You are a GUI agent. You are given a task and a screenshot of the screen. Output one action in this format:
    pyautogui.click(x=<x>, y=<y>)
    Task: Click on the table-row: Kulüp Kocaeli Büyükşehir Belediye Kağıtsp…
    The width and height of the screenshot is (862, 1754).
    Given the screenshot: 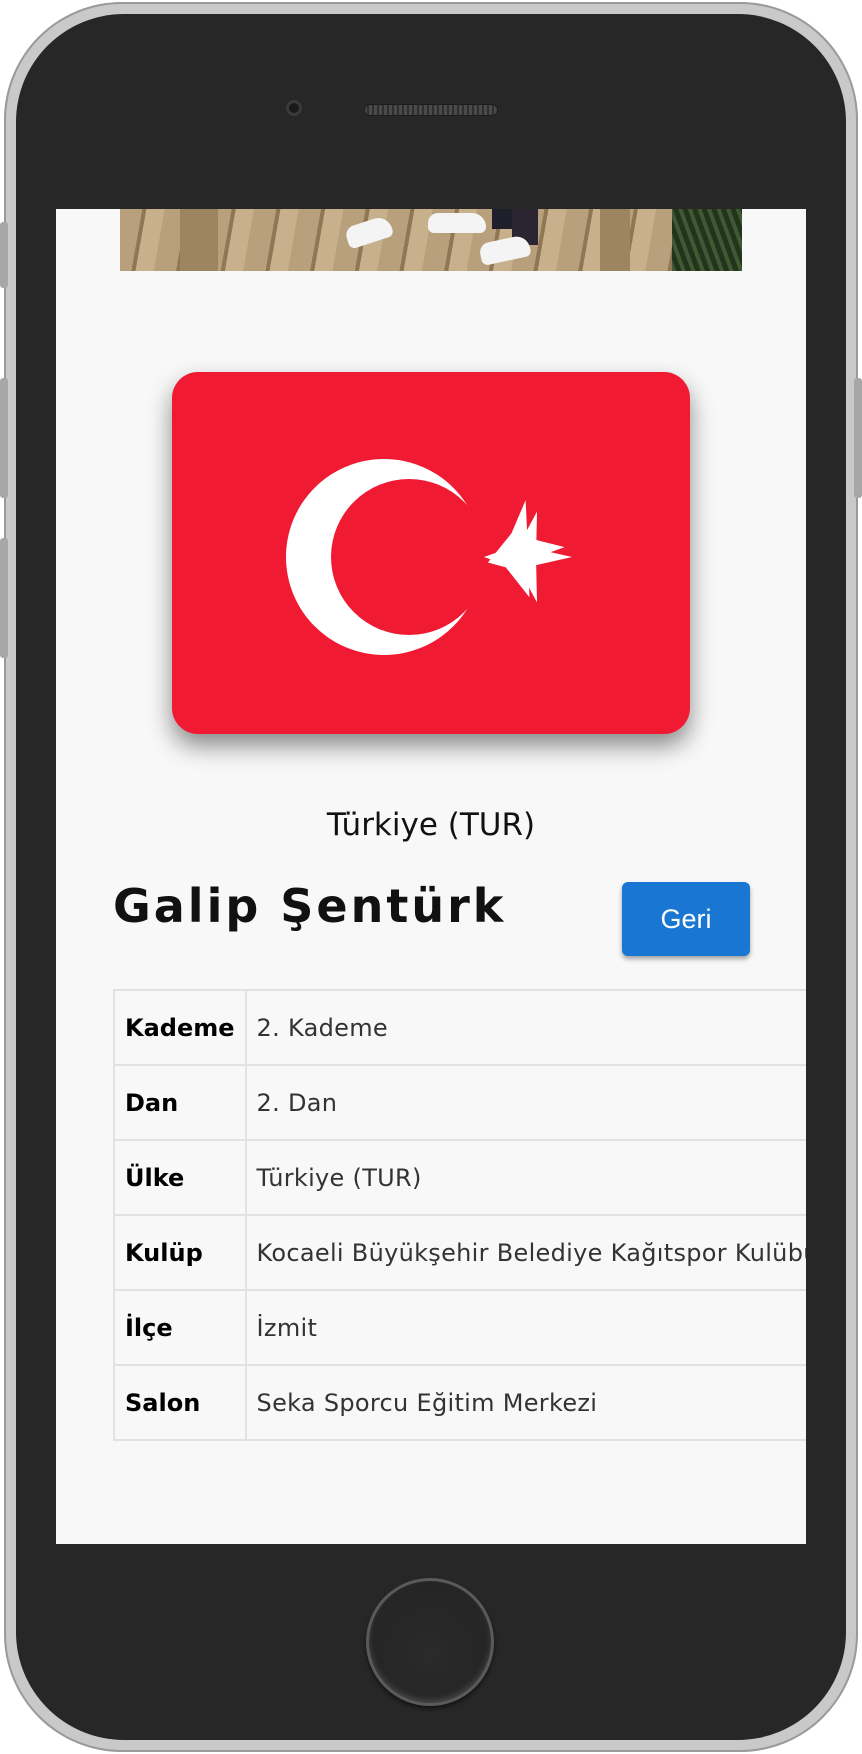 What is the action you would take?
    pyautogui.click(x=459, y=1252)
    